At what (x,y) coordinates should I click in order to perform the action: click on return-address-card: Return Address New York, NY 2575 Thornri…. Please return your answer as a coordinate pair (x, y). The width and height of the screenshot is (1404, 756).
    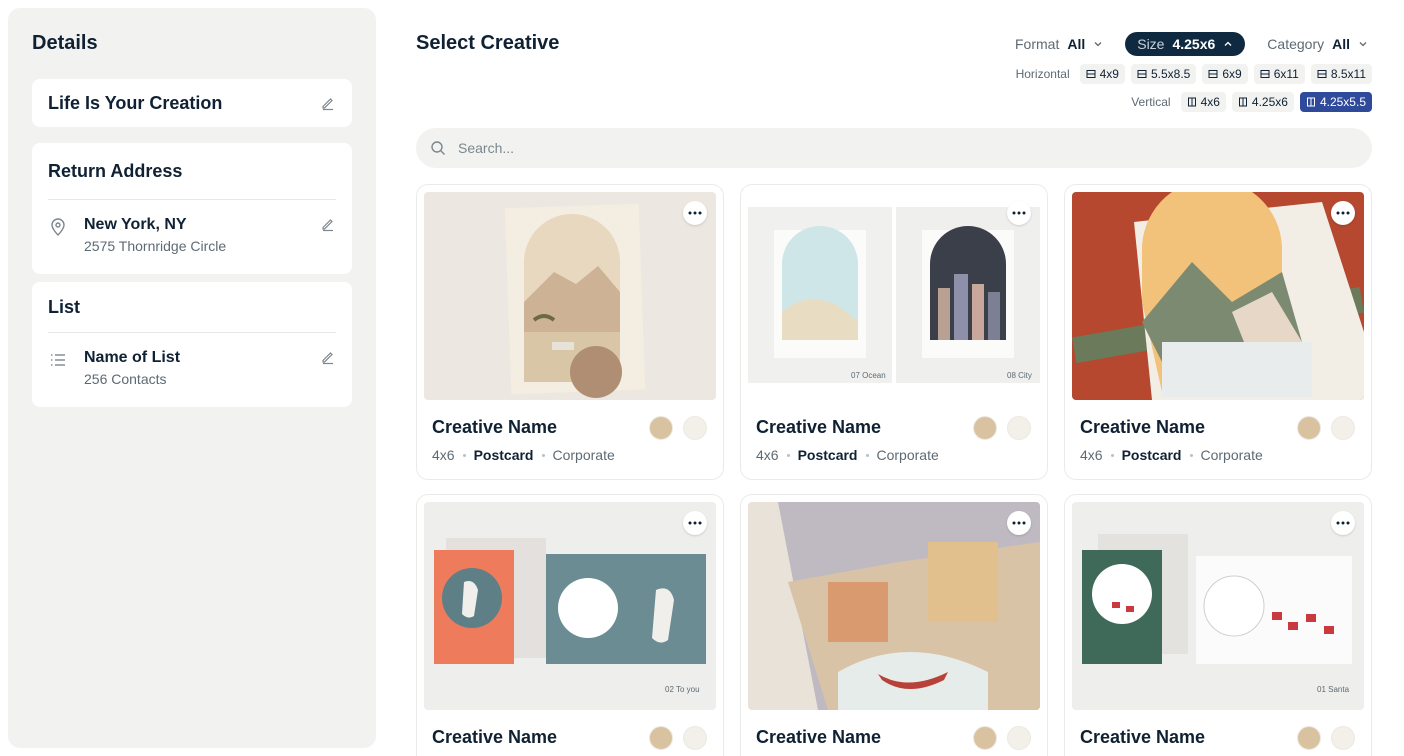
    Looking at the image, I should click on (192, 208).